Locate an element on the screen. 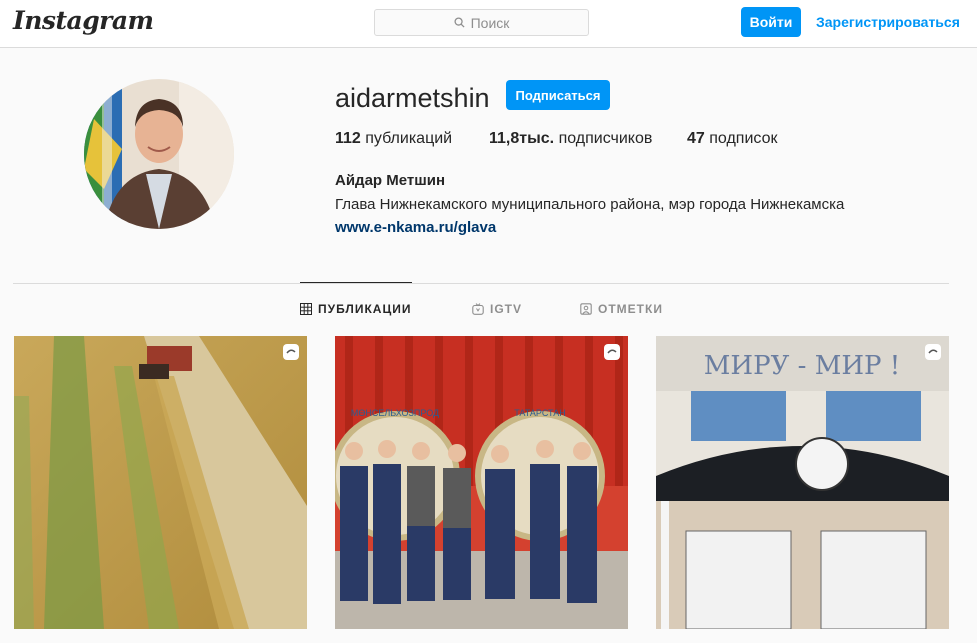 This screenshot has height=643, width=977. register-link: Зарегистрироваться is located at coordinates (888, 22).